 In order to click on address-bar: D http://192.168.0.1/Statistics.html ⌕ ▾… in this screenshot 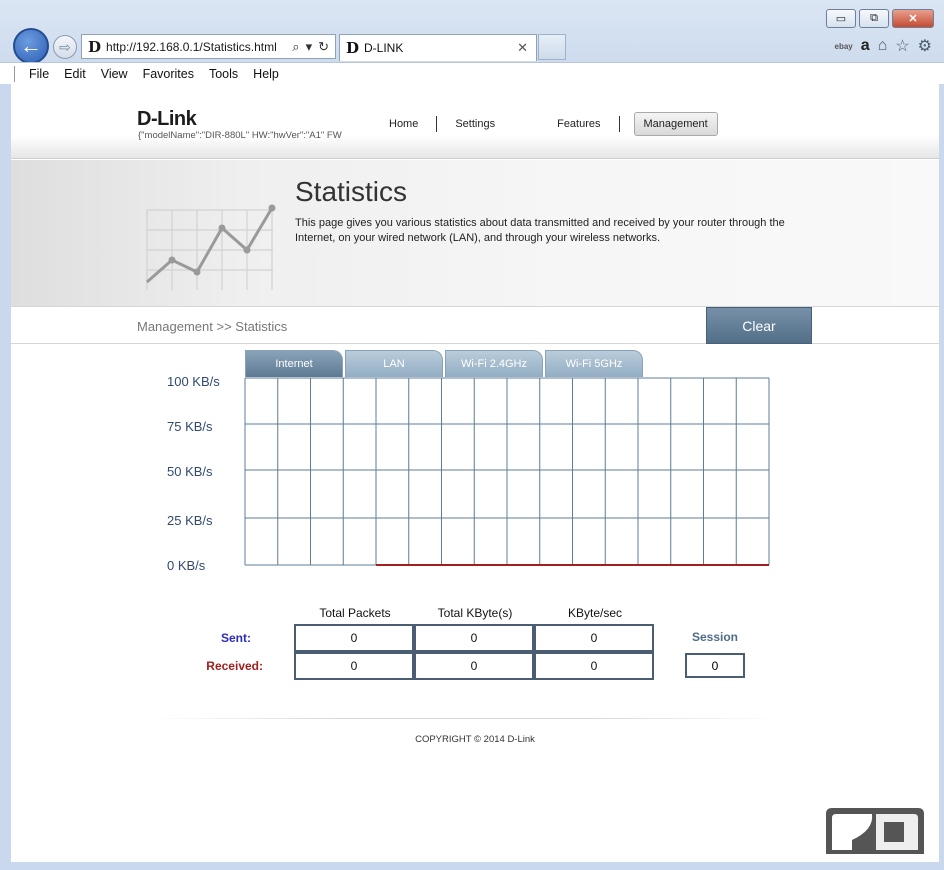, I will do `click(208, 46)`.